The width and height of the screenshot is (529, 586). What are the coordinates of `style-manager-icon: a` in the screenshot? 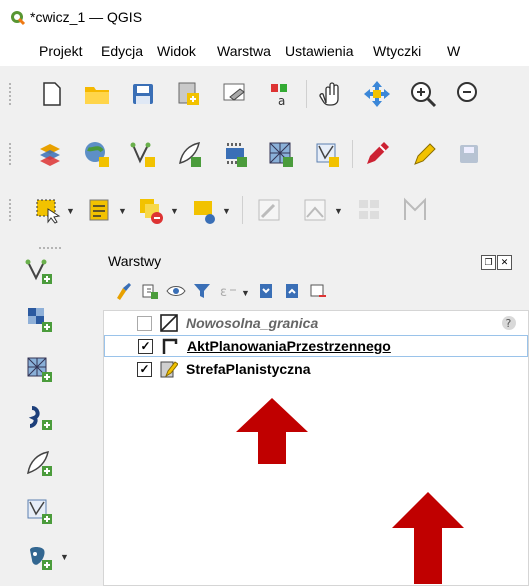 It's located at (281, 94).